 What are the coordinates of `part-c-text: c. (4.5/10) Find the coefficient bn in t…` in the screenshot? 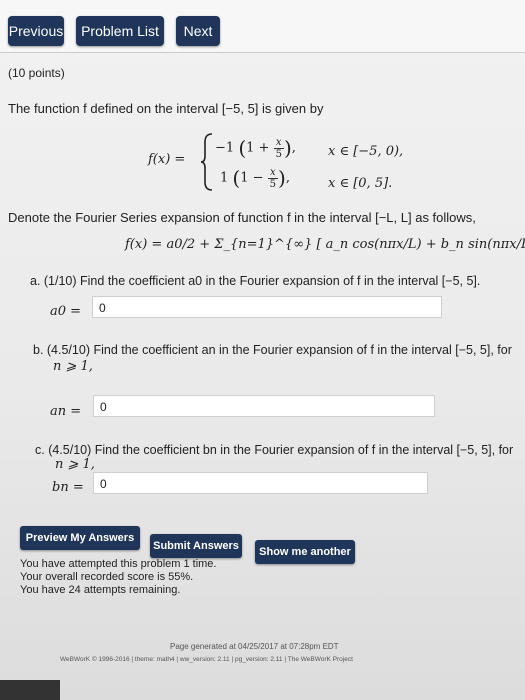 It's located at (274, 450).